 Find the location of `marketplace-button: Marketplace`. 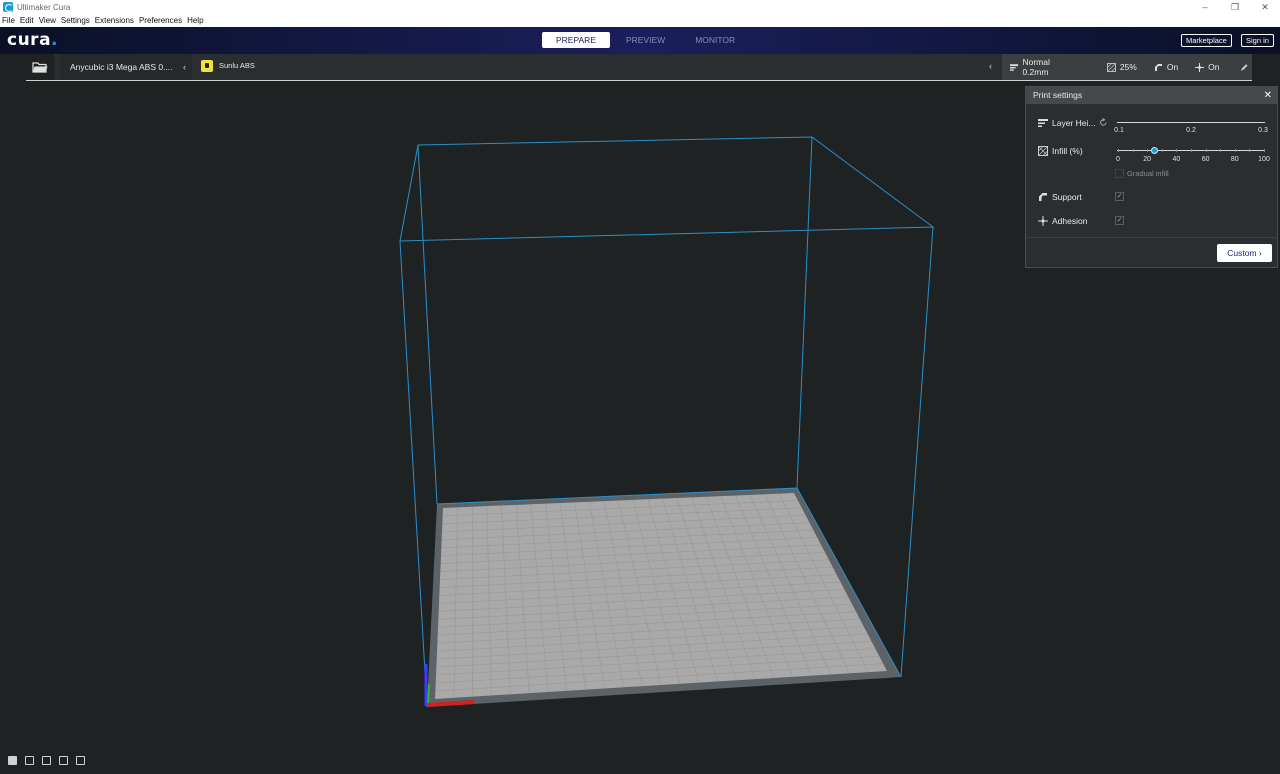

marketplace-button: Marketplace is located at coordinates (1206, 40).